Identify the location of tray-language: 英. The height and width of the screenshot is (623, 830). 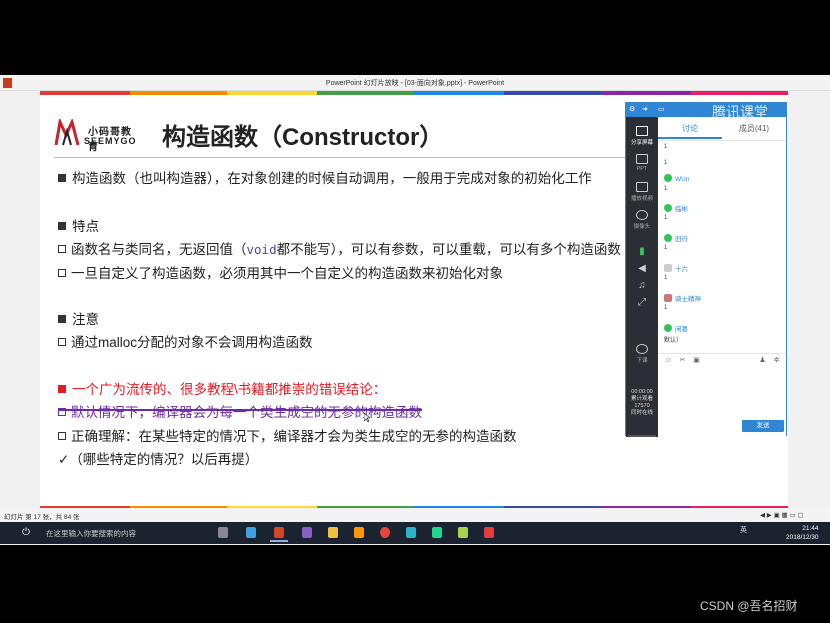
(743, 530).